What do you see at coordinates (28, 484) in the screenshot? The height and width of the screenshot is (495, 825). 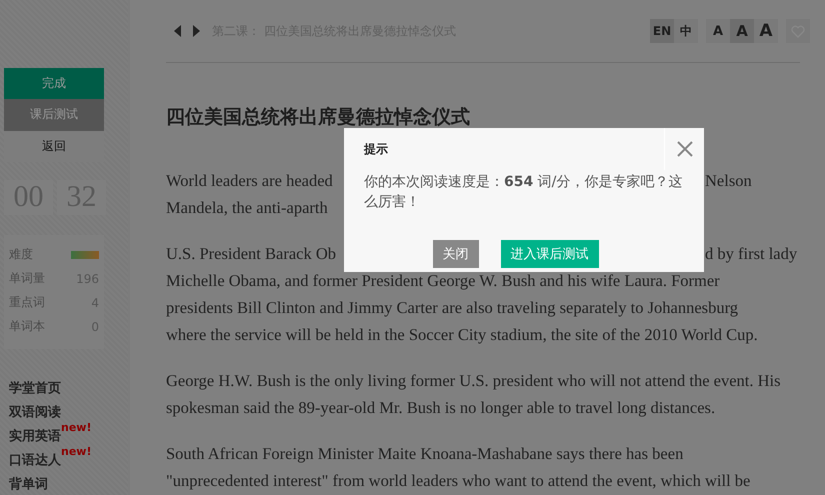 I see `nav-link: 背单词` at bounding box center [28, 484].